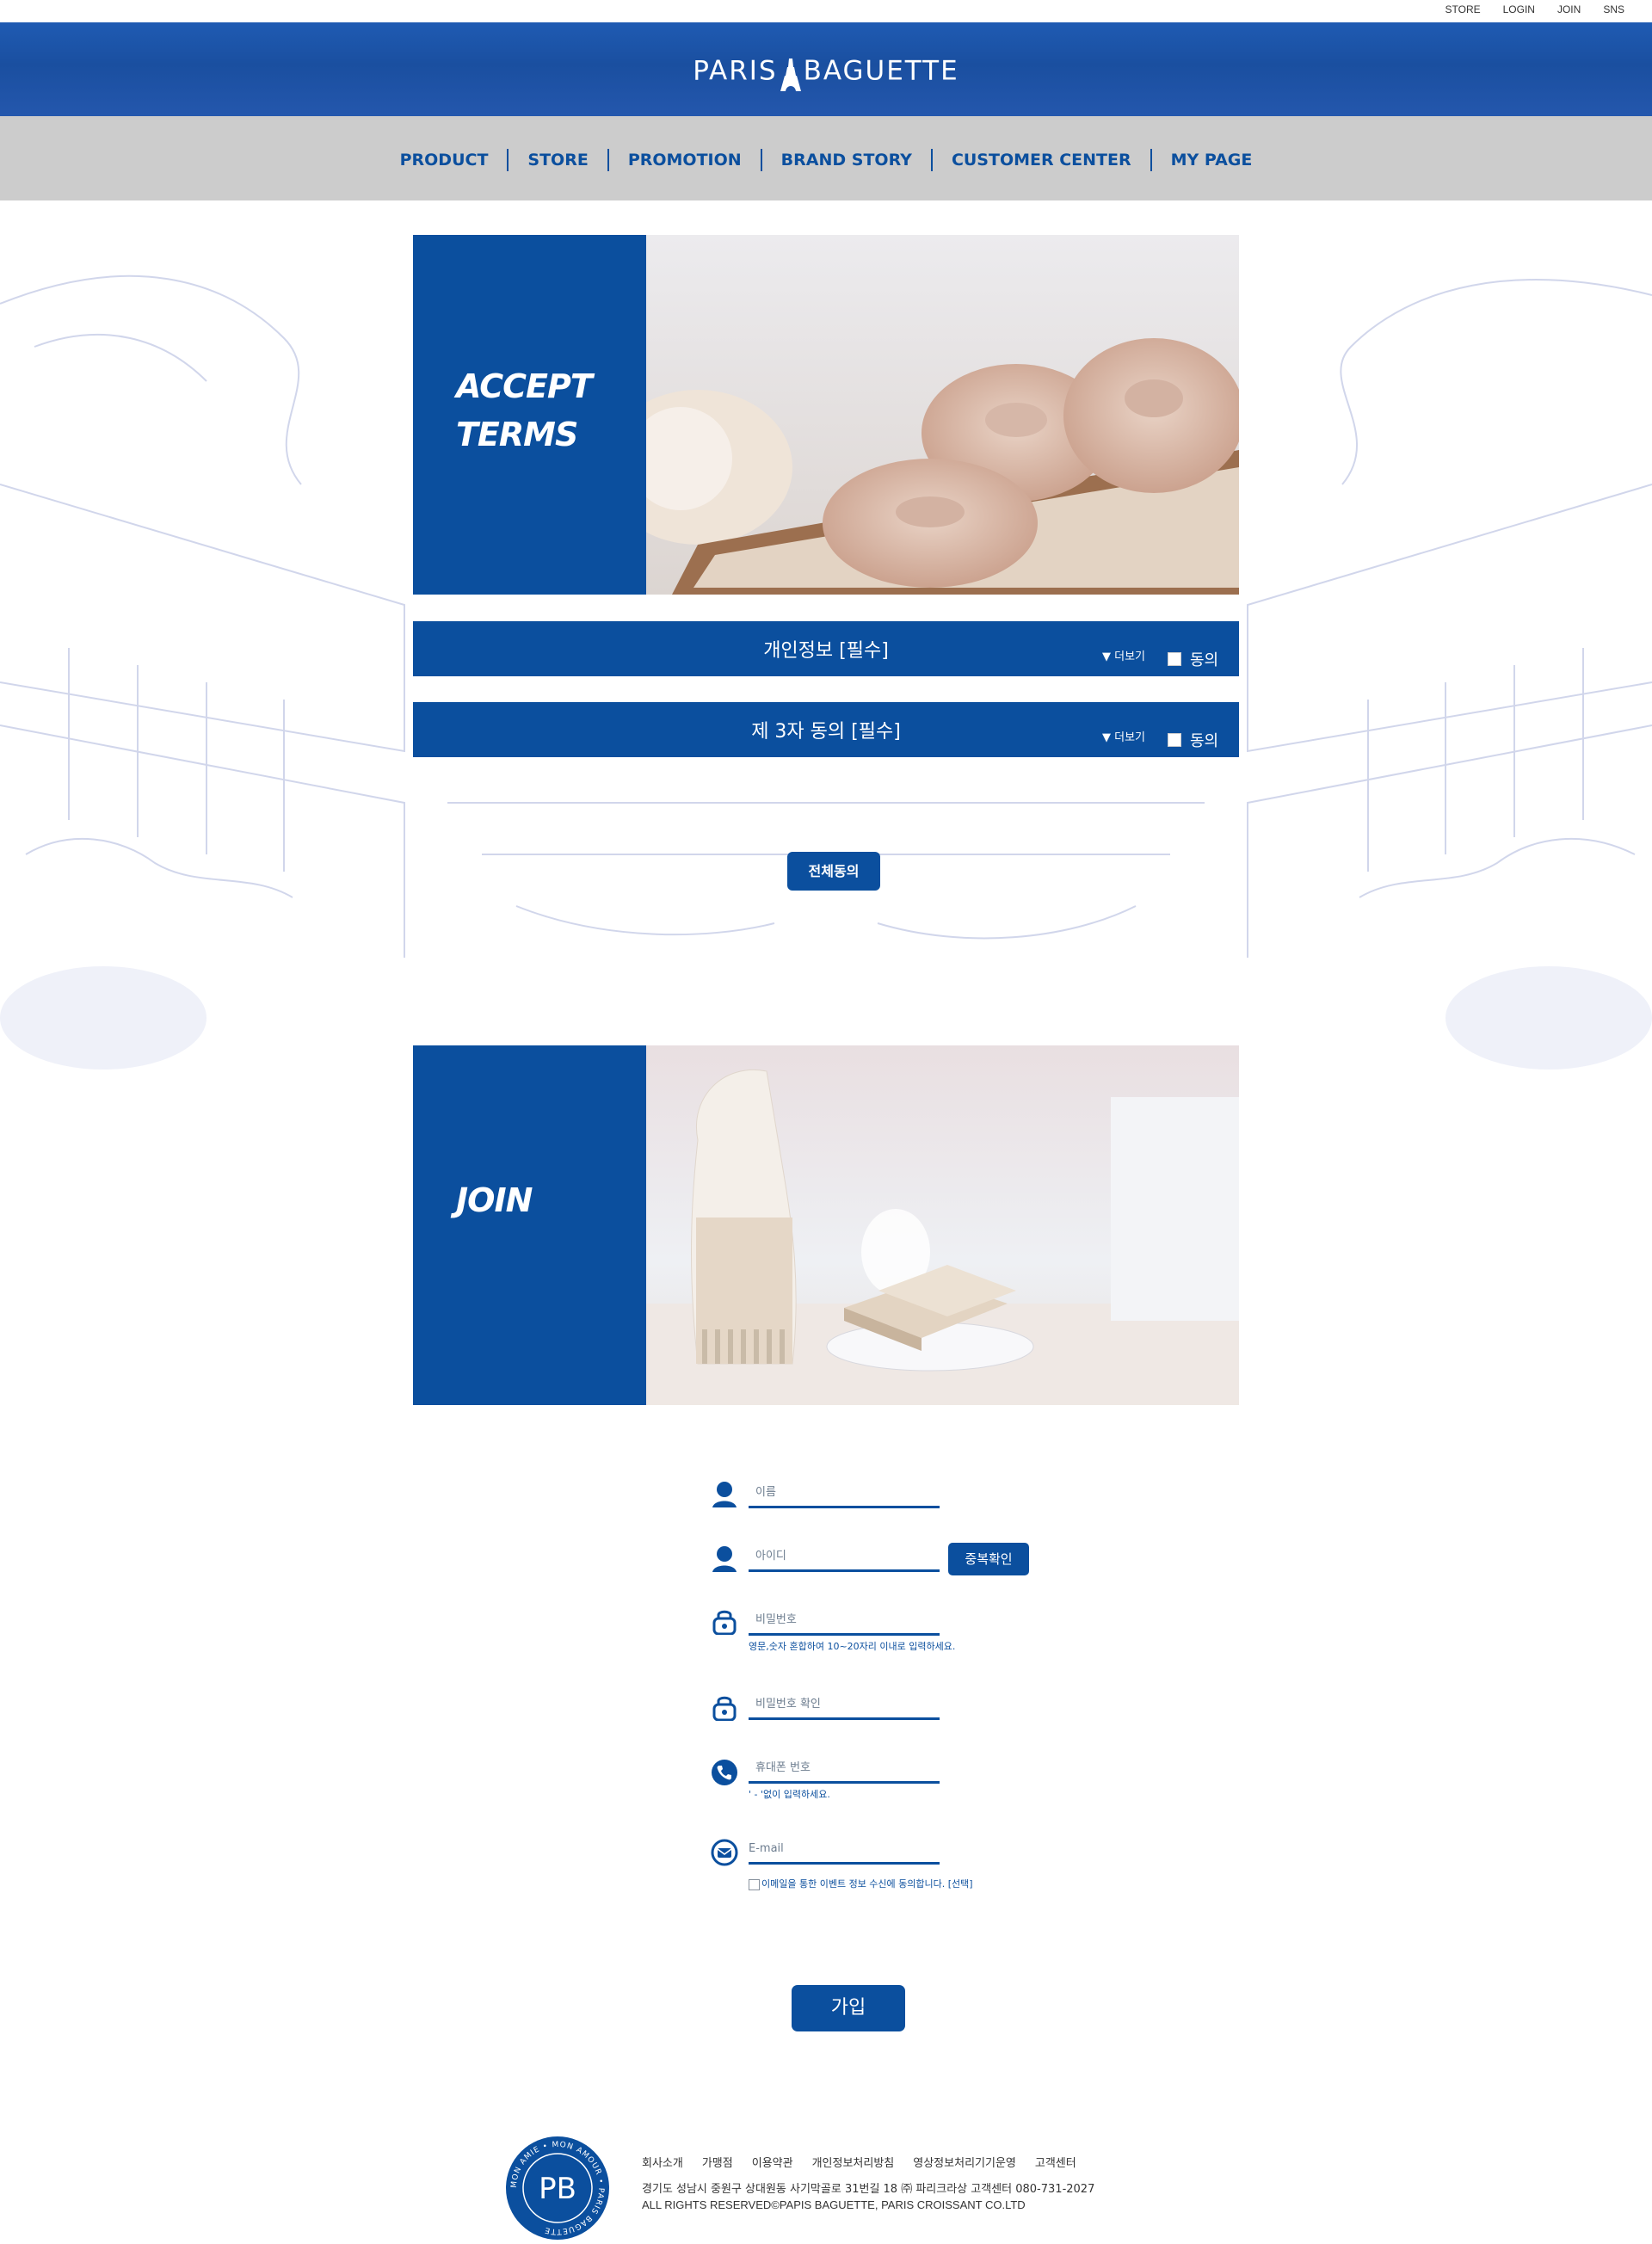 Image resolution: width=1652 pixels, height=2244 pixels. What do you see at coordinates (517, 434) in the screenshot?
I see `banner-title-line2: TERMS` at bounding box center [517, 434].